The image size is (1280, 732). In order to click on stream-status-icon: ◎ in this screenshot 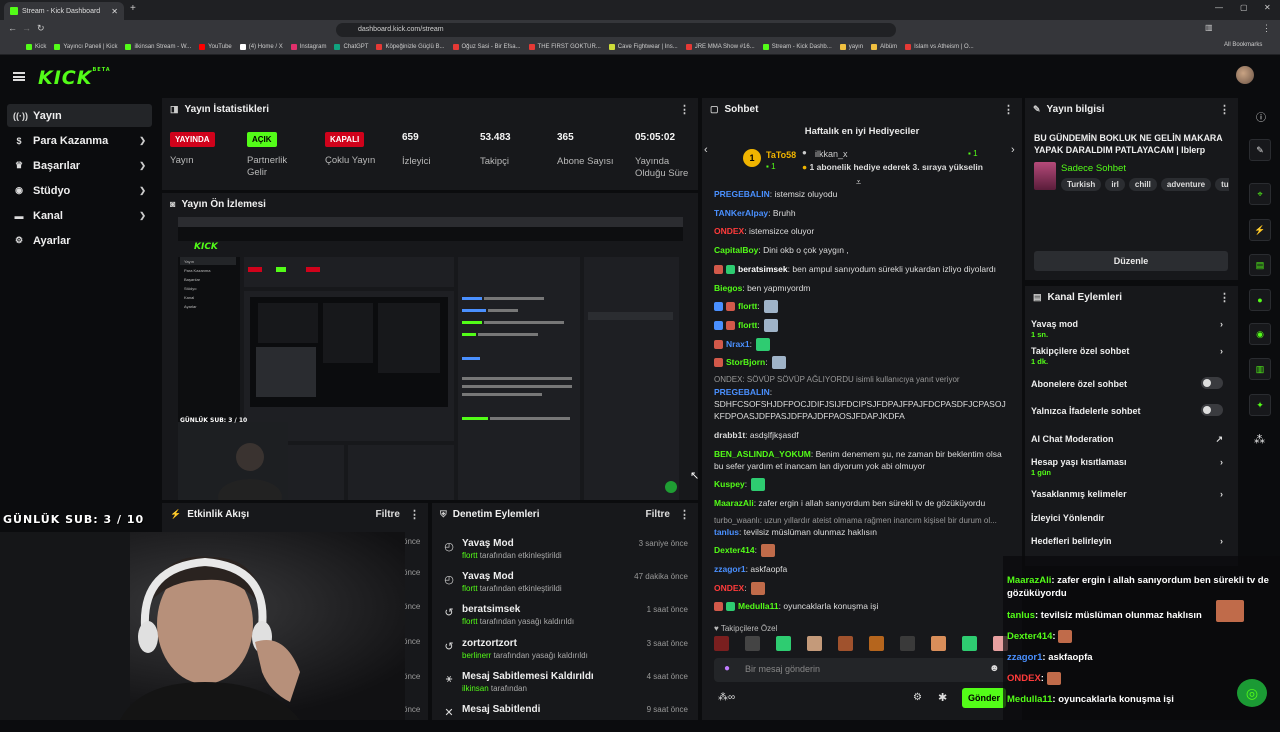, I will do `click(1252, 693)`.